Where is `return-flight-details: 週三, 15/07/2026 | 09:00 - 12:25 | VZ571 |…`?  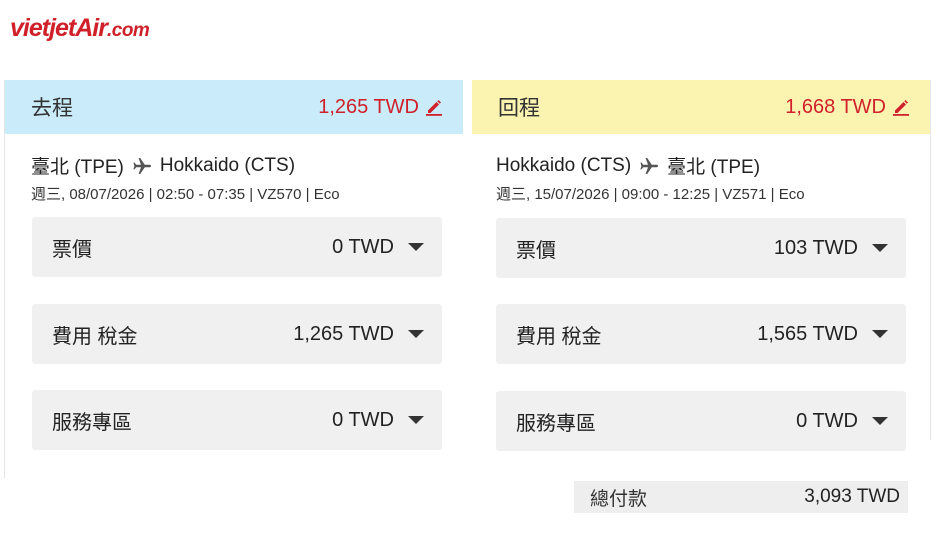
return-flight-details: 週三, 15/07/2026 | 09:00 - 12:25 | VZ571 |… is located at coordinates (650, 194).